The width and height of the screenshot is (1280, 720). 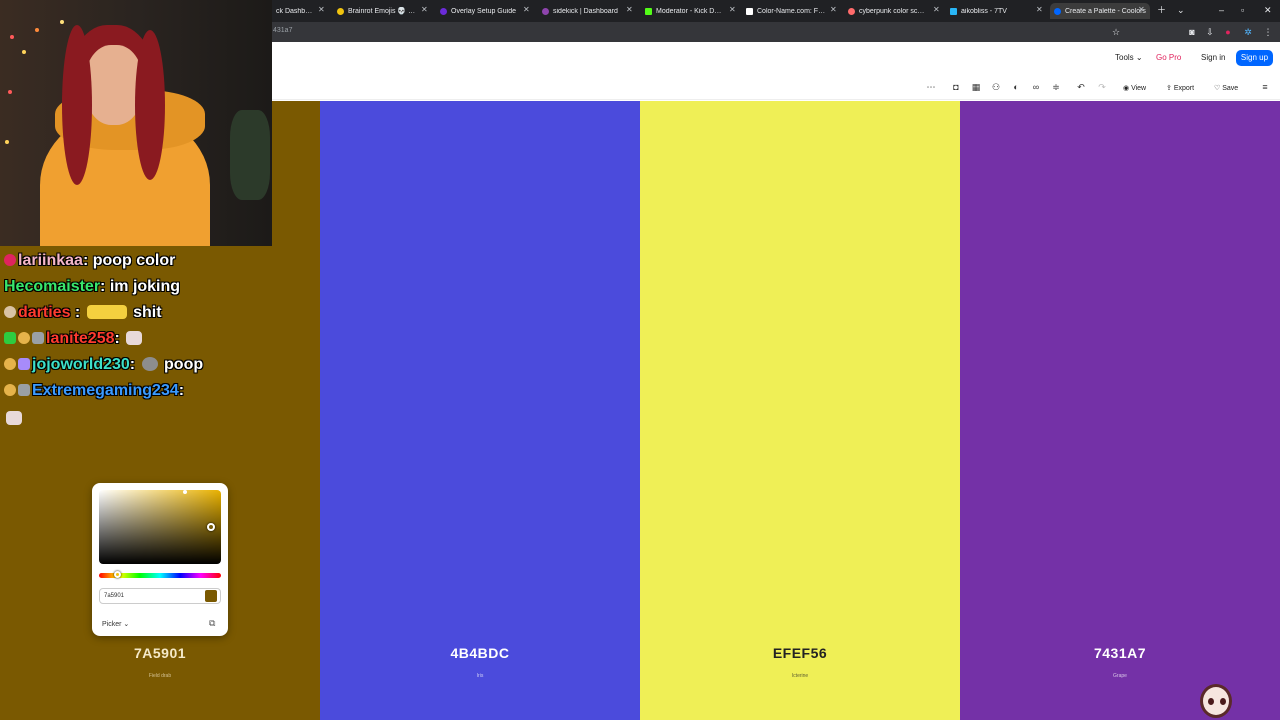 I want to click on browser-menu-icon: ⋮, so click(x=1268, y=32).